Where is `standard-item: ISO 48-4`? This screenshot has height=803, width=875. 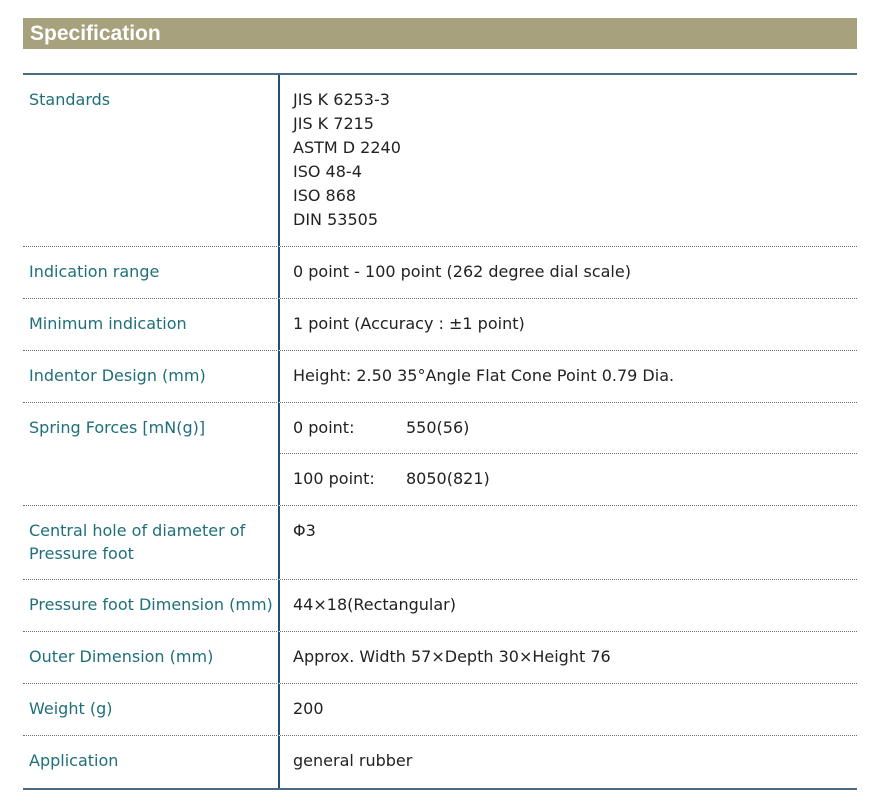
standard-item: ISO 48-4 is located at coordinates (327, 171).